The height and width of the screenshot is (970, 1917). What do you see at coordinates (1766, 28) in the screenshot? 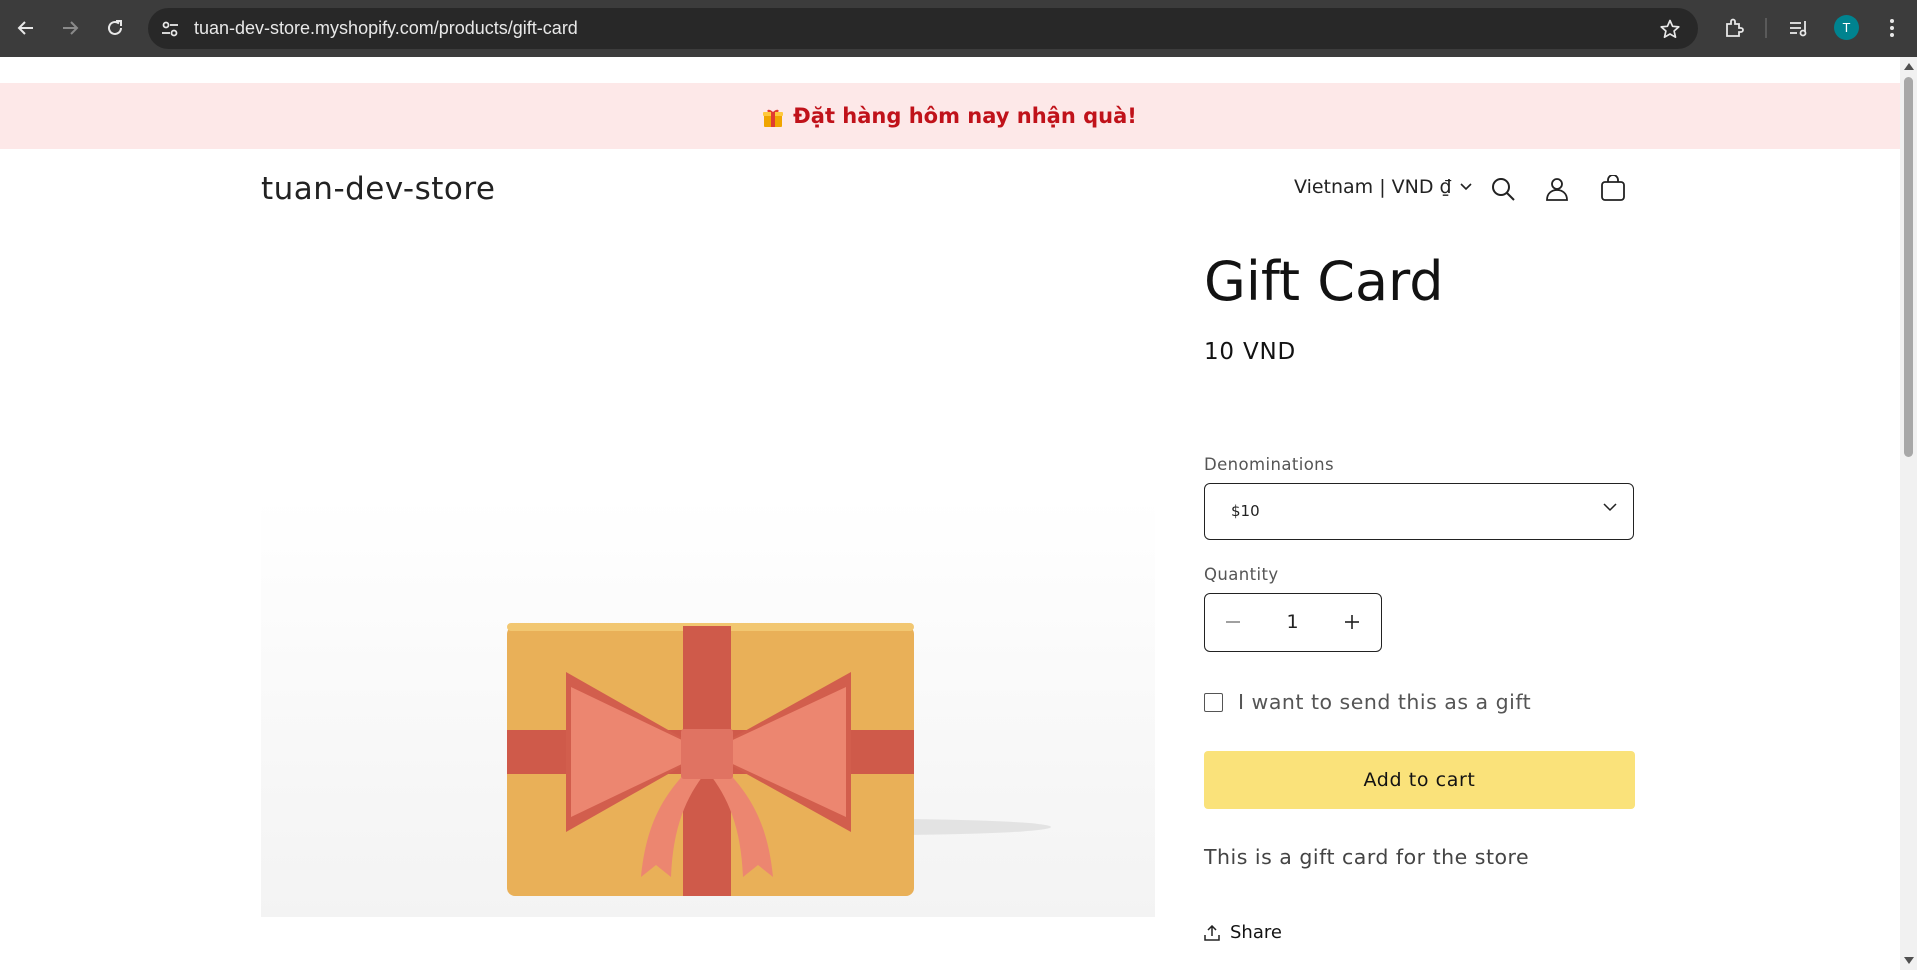
I see `toolbar-divider` at bounding box center [1766, 28].